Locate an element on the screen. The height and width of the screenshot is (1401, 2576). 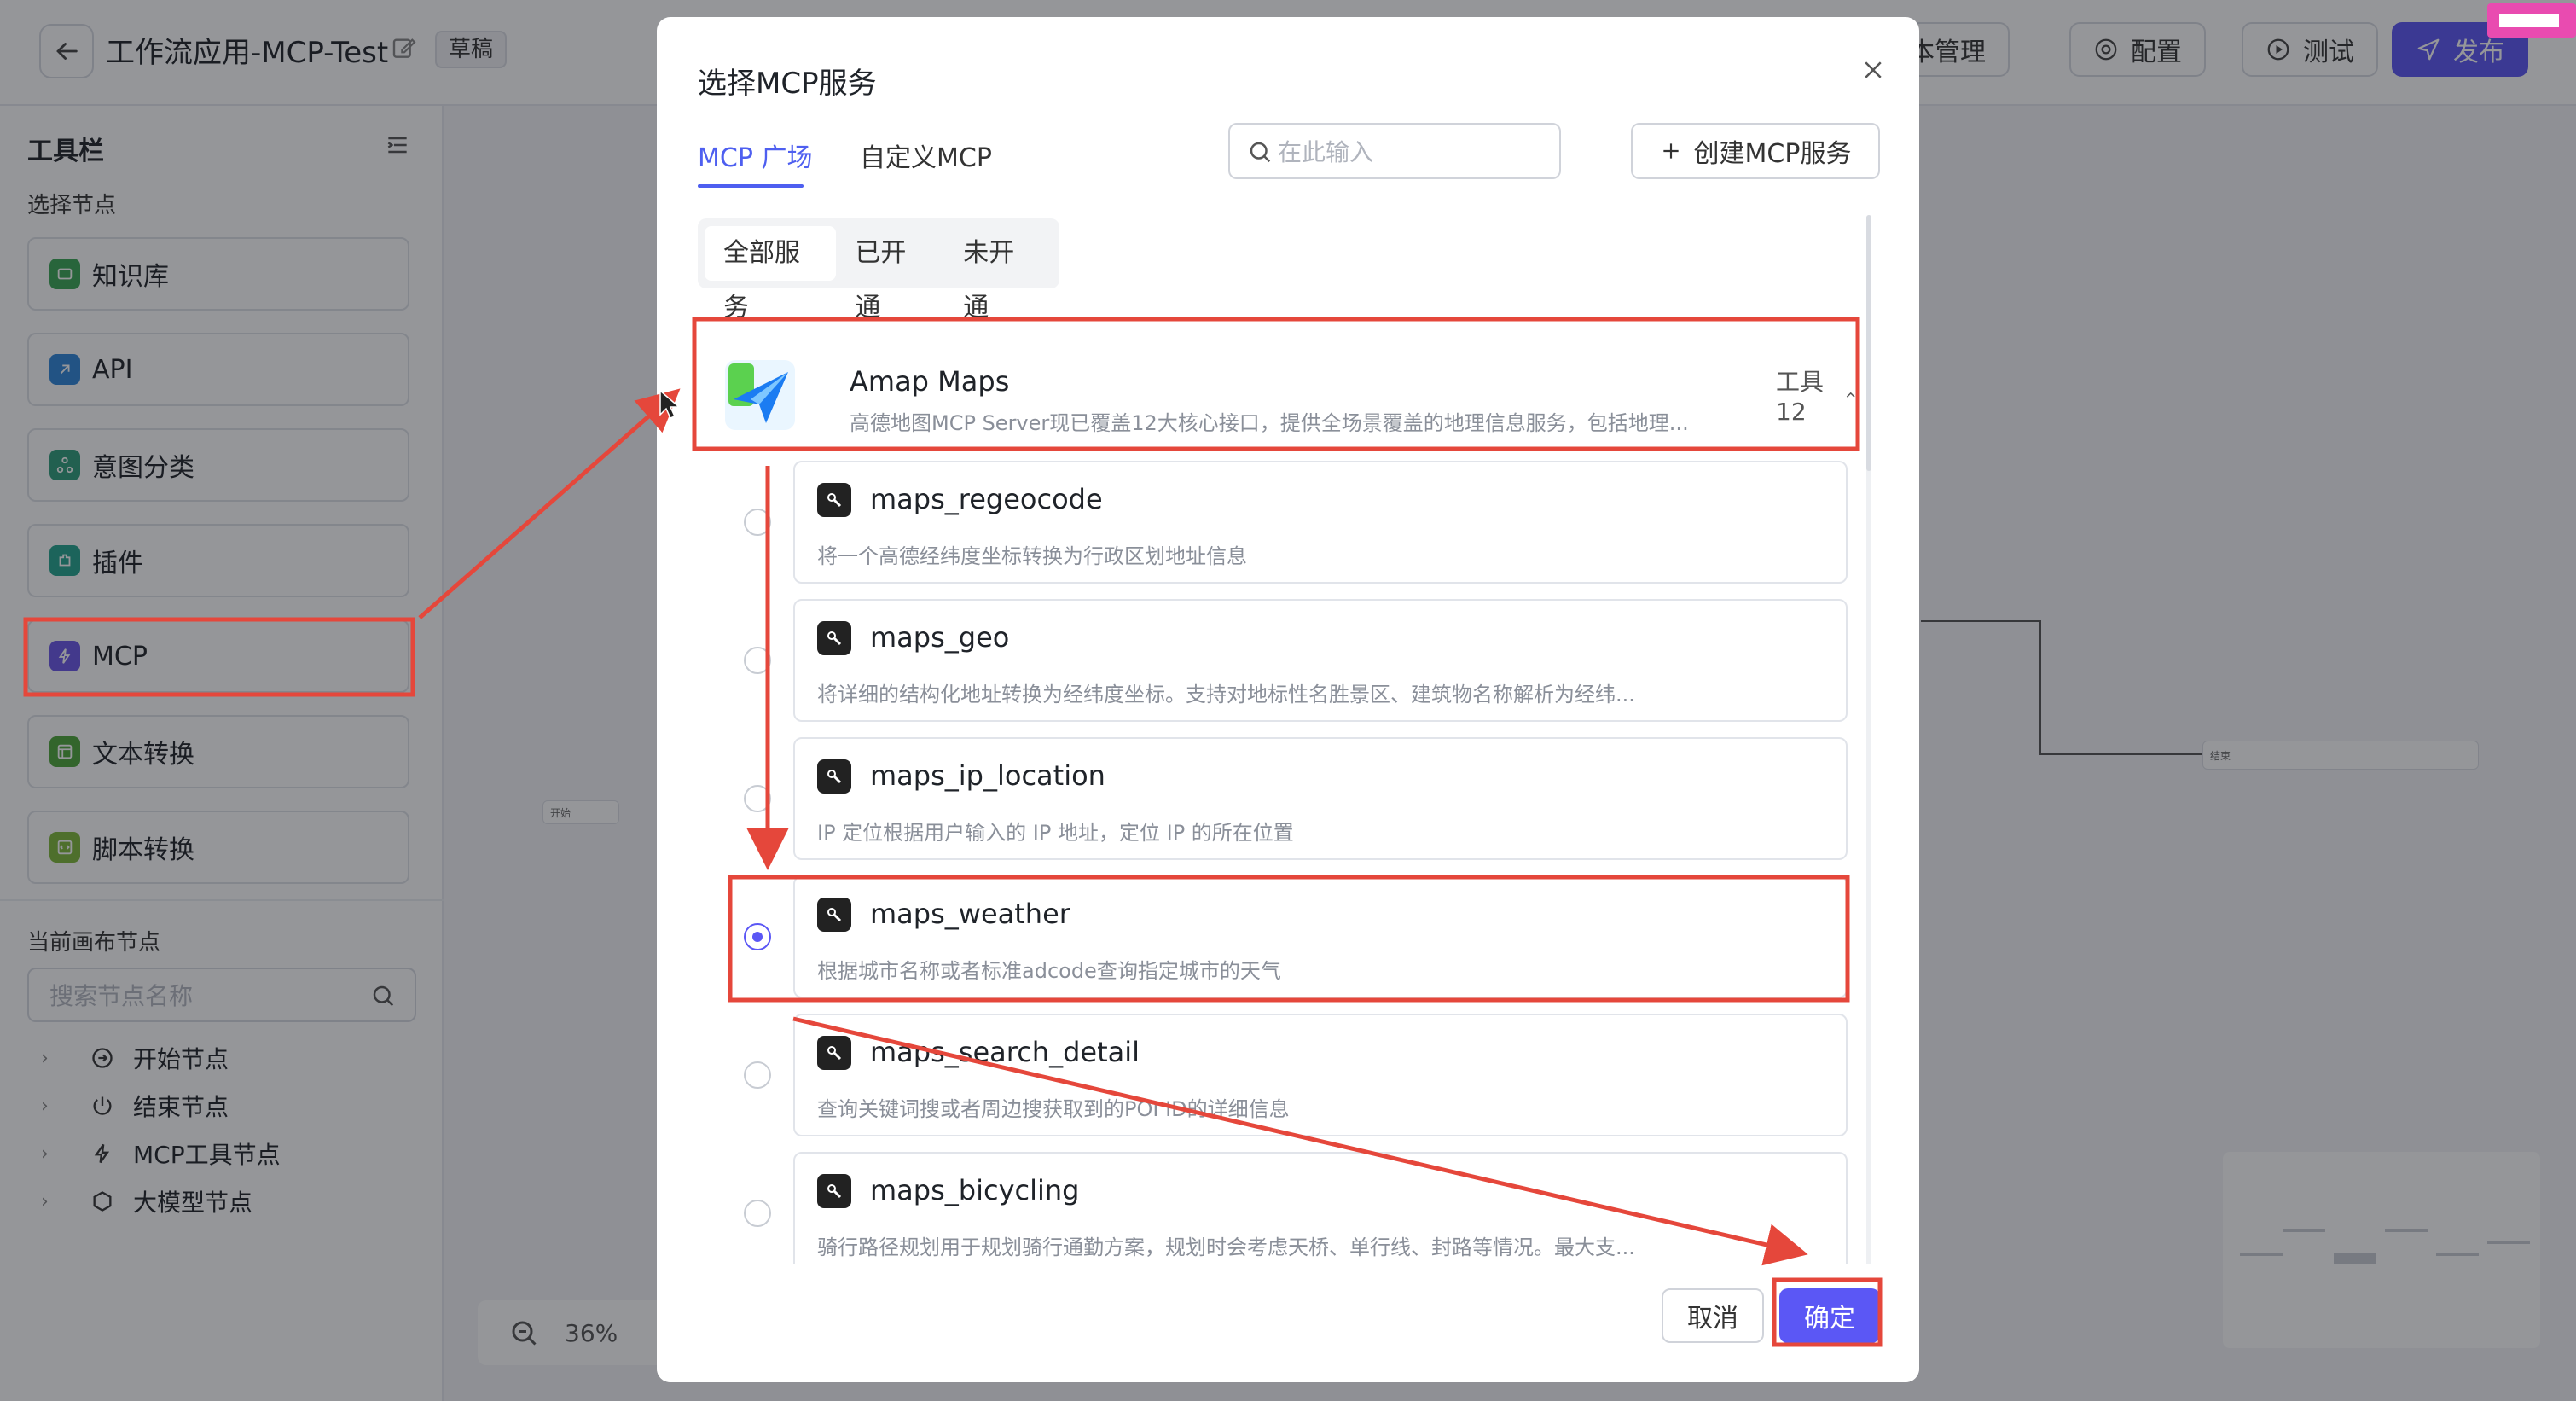
amap-logo-icon is located at coordinates (760, 395).